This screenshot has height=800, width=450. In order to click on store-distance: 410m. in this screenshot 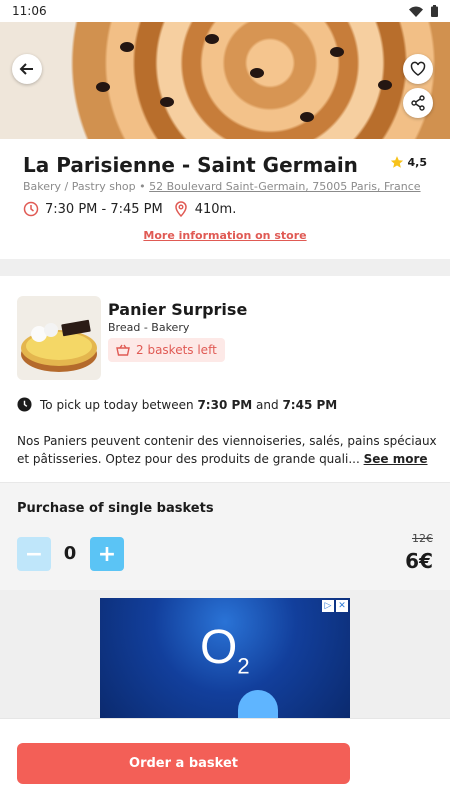, I will do `click(215, 209)`.